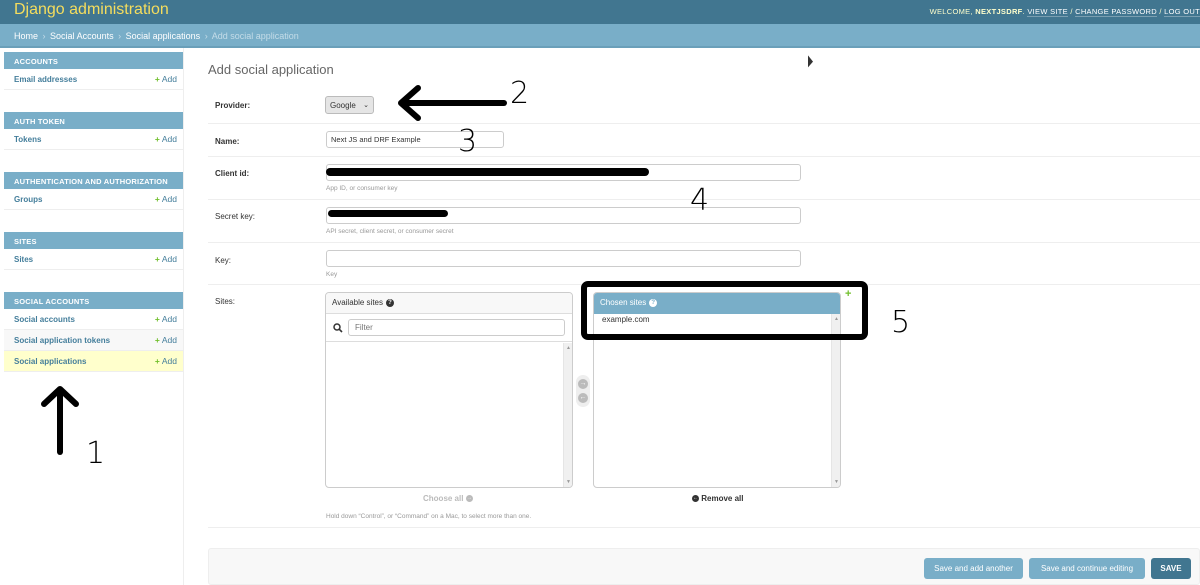  I want to click on sites-label: Sites:, so click(225, 301).